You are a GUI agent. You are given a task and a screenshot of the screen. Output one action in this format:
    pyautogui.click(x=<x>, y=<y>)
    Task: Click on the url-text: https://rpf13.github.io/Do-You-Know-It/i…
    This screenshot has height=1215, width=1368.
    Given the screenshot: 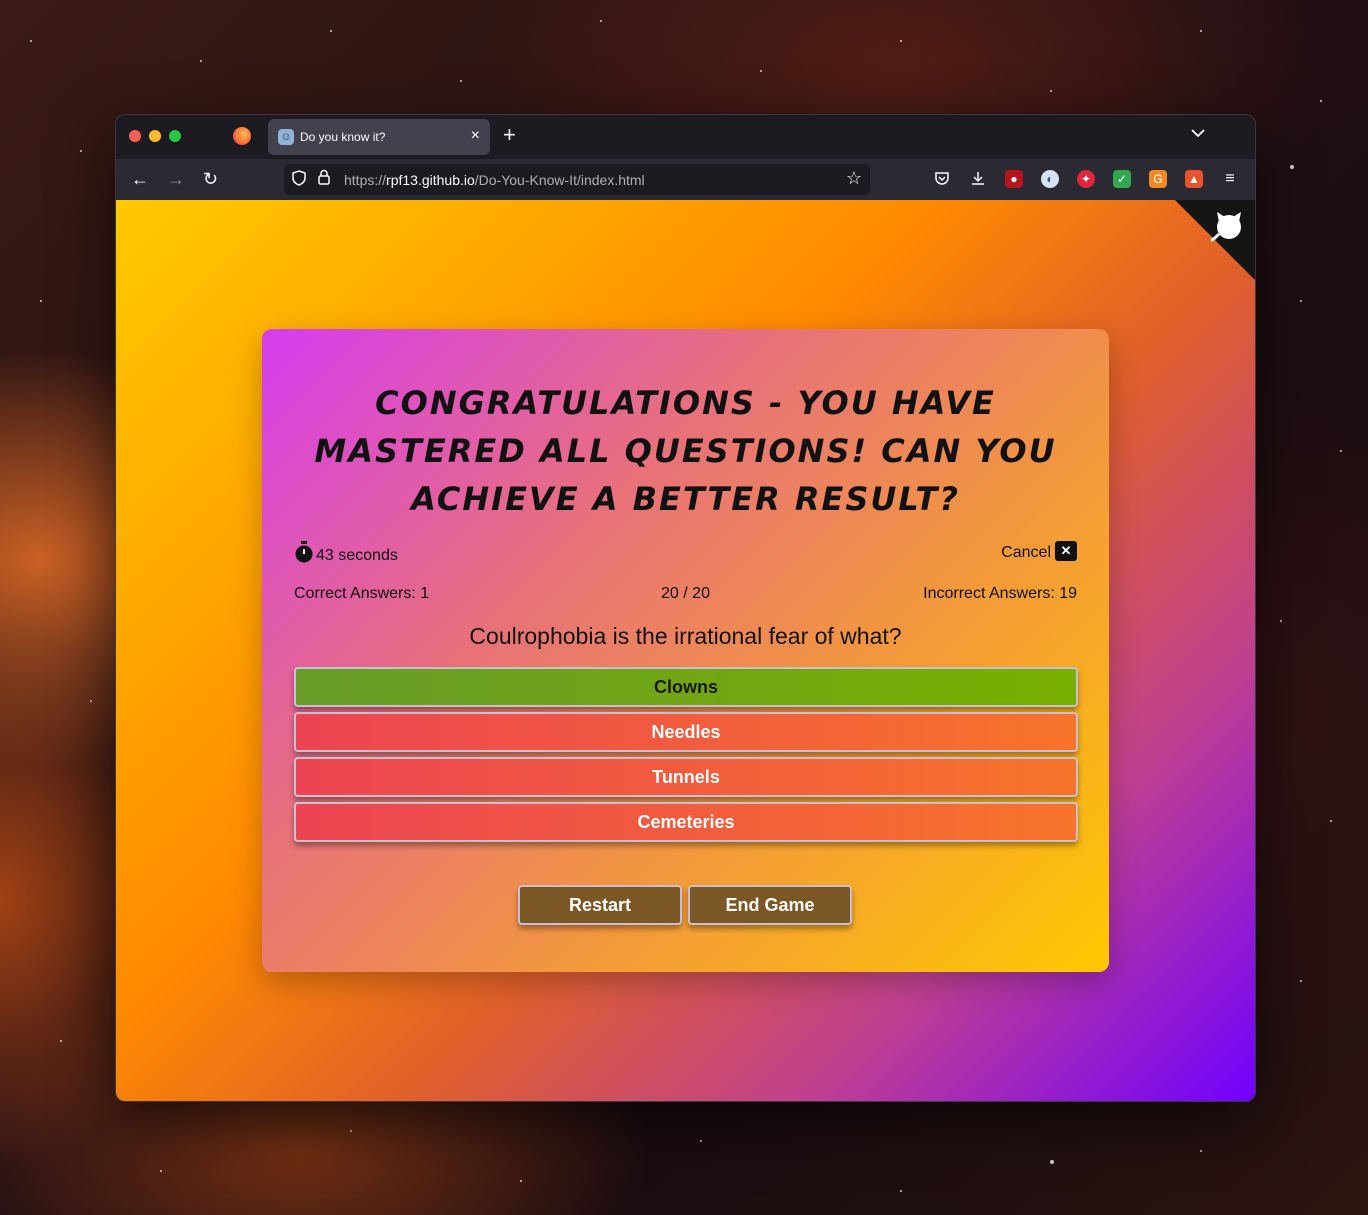 What is the action you would take?
    pyautogui.click(x=494, y=180)
    